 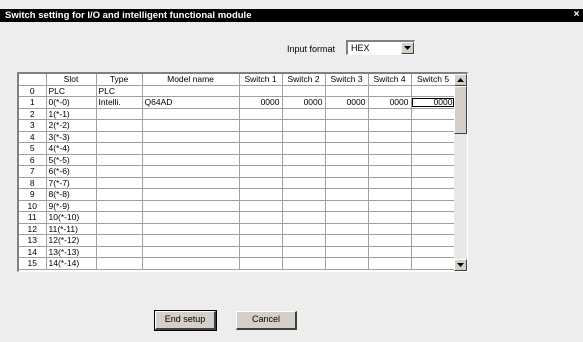 What do you see at coordinates (71, 91) in the screenshot?
I see `slot-cell: PLC` at bounding box center [71, 91].